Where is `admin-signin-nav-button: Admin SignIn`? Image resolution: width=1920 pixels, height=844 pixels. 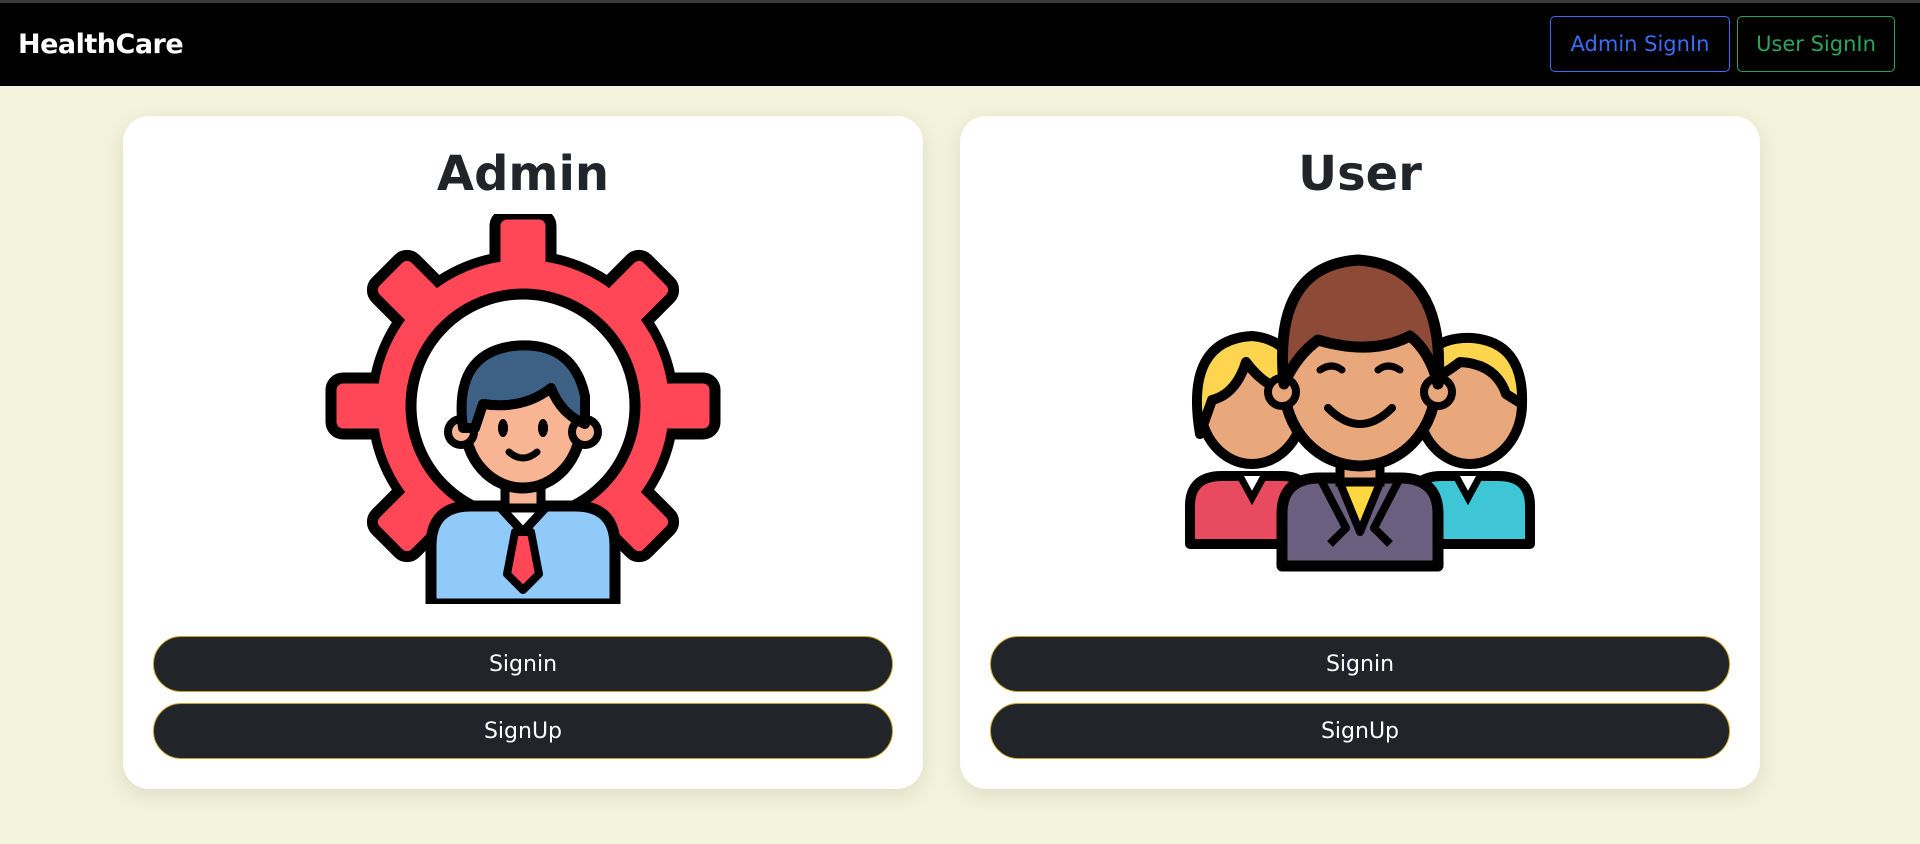
admin-signin-nav-button: Admin SignIn is located at coordinates (1640, 44).